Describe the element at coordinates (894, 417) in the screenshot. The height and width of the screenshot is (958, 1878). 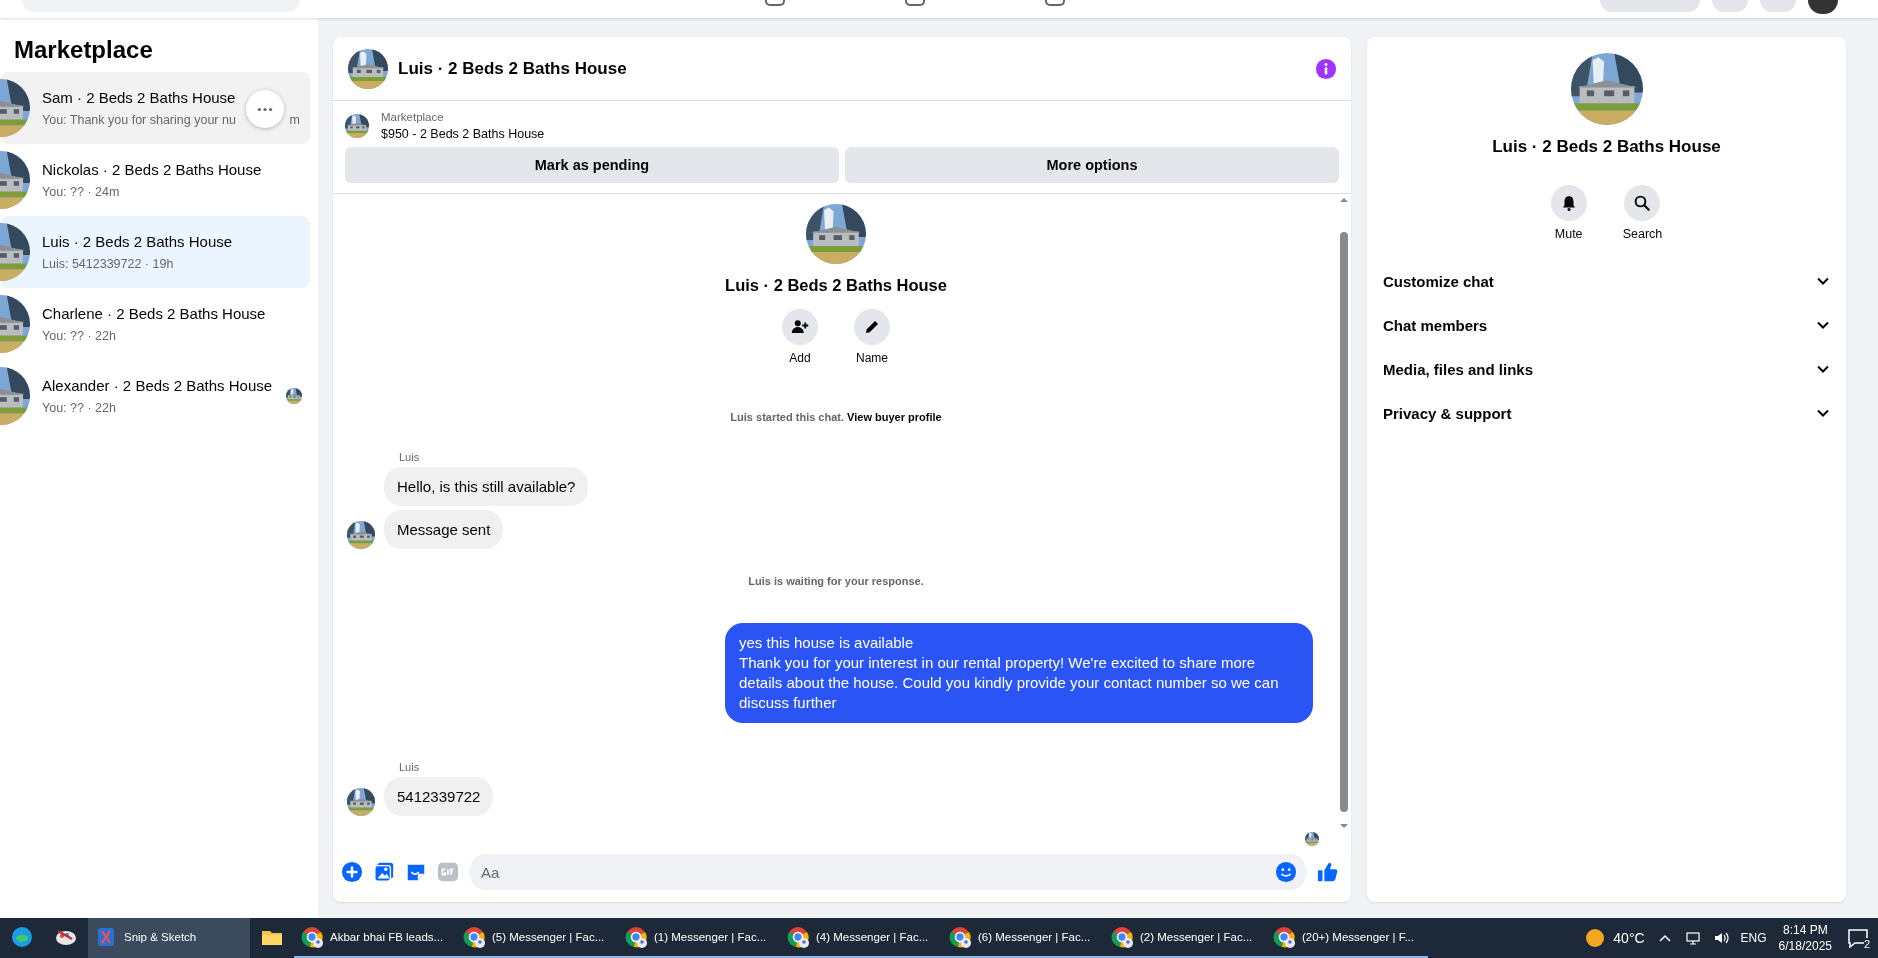
I see `buyer-profile-link: View buyer profile` at that location.